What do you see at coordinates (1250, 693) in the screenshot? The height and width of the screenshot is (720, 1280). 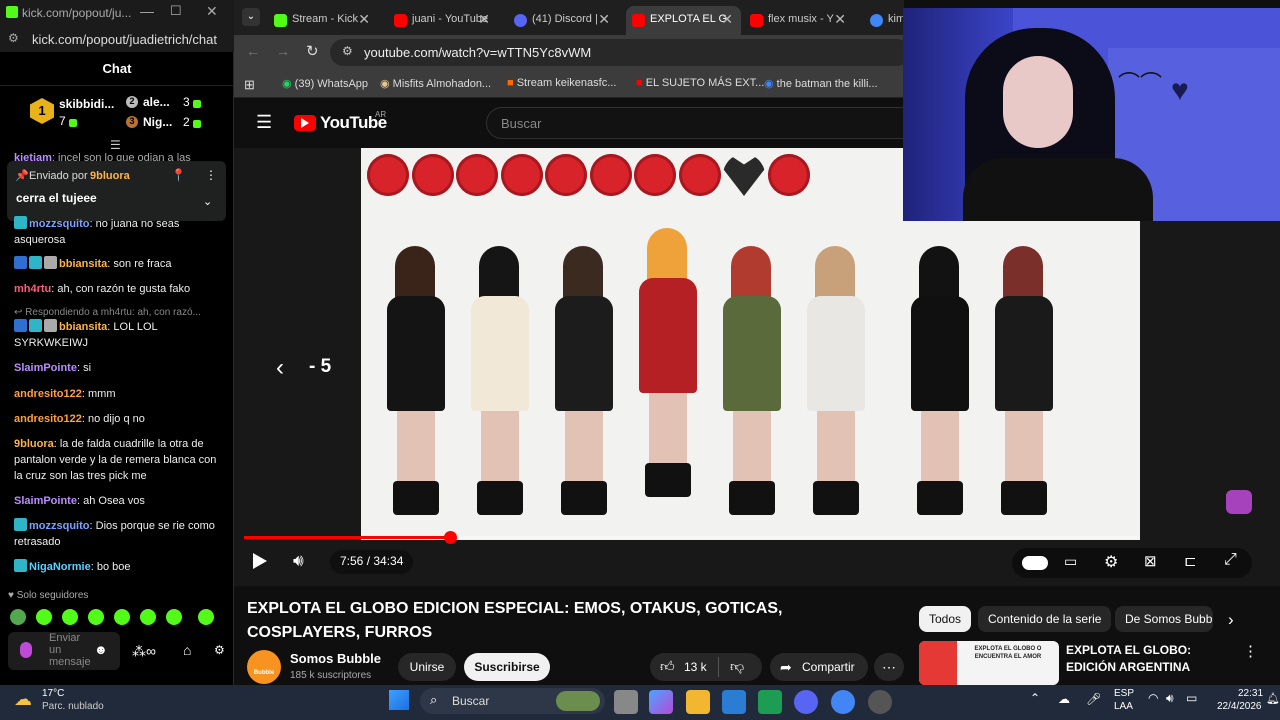 I see `clock-time: 22:31` at bounding box center [1250, 693].